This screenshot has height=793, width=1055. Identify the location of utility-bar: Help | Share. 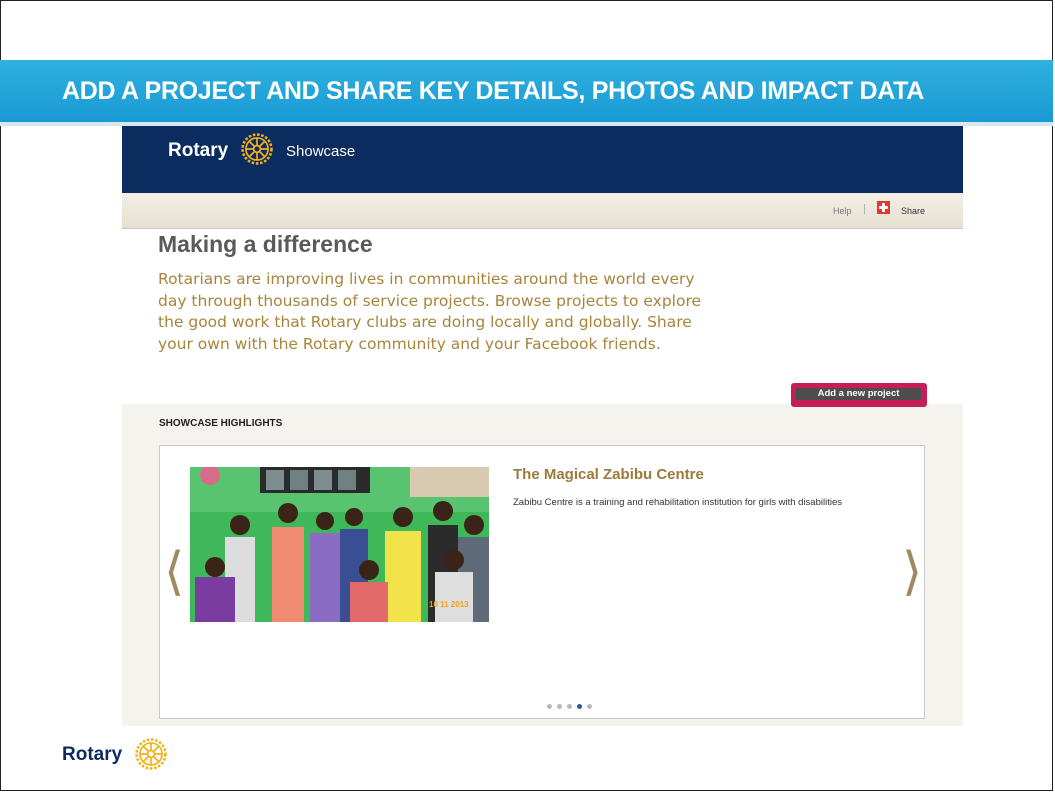
(542, 211).